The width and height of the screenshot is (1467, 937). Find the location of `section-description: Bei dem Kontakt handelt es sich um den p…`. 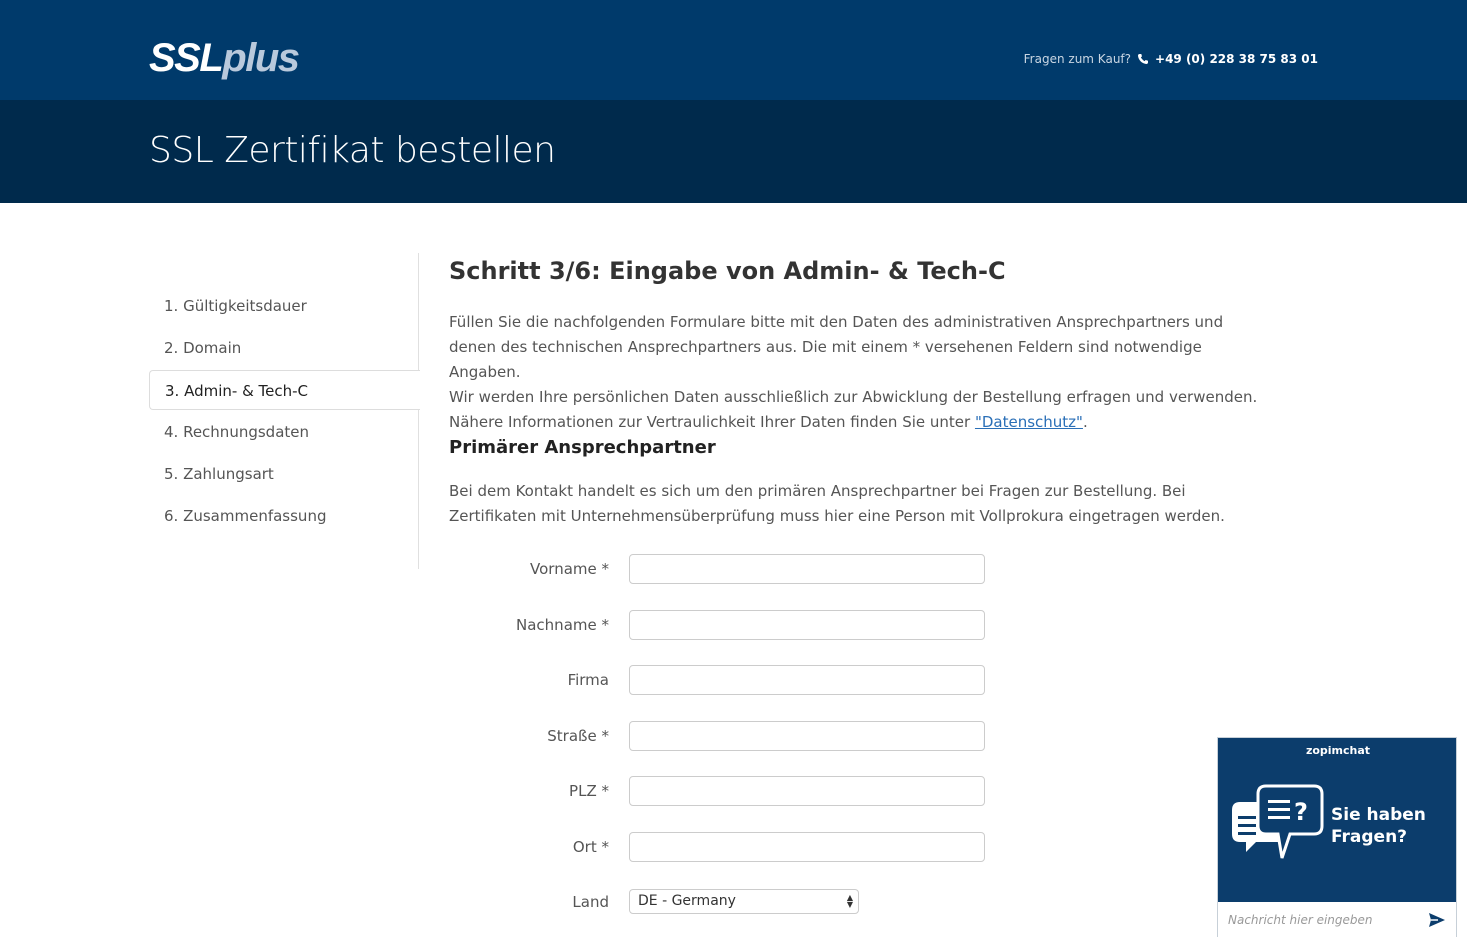

section-description: Bei dem Kontakt handelt es sich um den p… is located at coordinates (837, 503).